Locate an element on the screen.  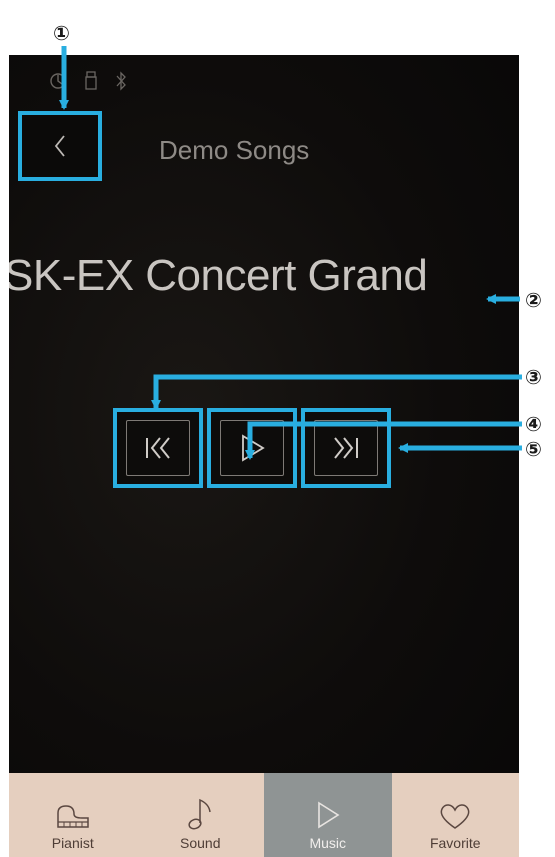
heart-icon is located at coordinates (455, 816).